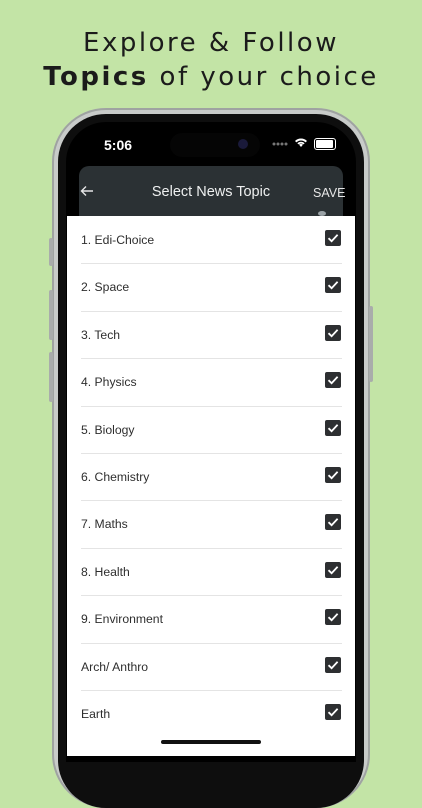 This screenshot has width=422, height=808. I want to click on topic-label: 9. Environment, so click(122, 619).